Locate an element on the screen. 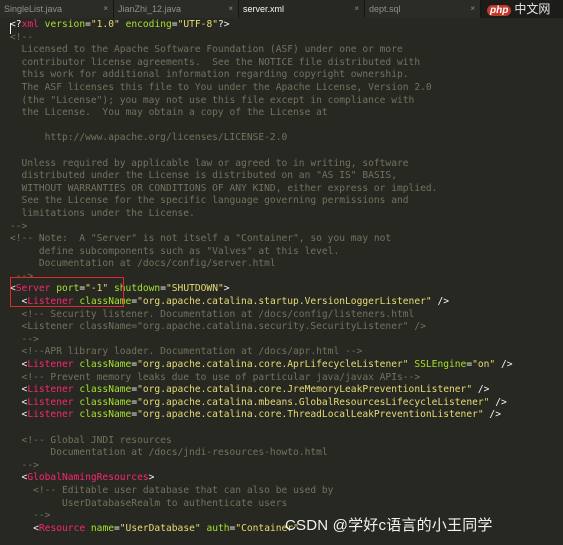 This screenshot has width=563, height=545. code-token: "1.0" is located at coordinates (105, 24).